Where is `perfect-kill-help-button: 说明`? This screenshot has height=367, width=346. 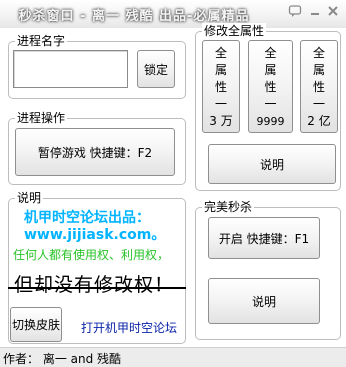 perfect-kill-help-button: 说明 is located at coordinates (264, 301).